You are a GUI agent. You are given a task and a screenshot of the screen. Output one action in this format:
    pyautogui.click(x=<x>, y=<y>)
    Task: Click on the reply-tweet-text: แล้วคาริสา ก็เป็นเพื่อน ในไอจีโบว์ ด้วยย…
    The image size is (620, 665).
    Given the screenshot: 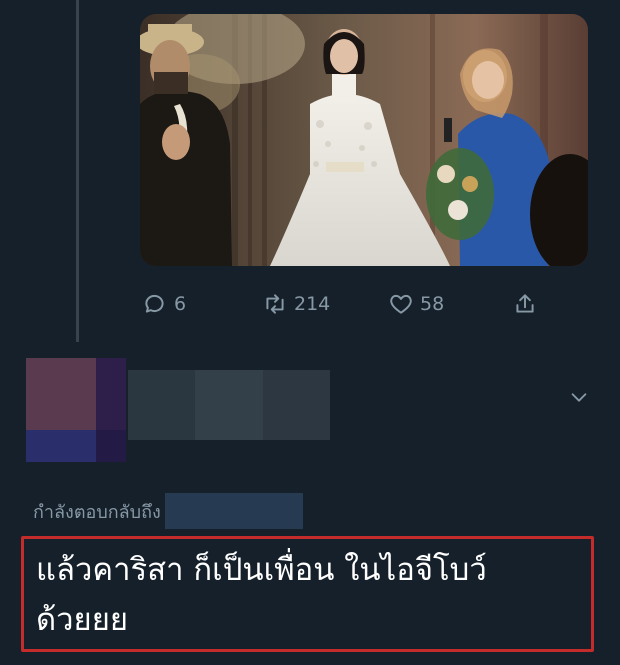 What is the action you would take?
    pyautogui.click(x=261, y=595)
    